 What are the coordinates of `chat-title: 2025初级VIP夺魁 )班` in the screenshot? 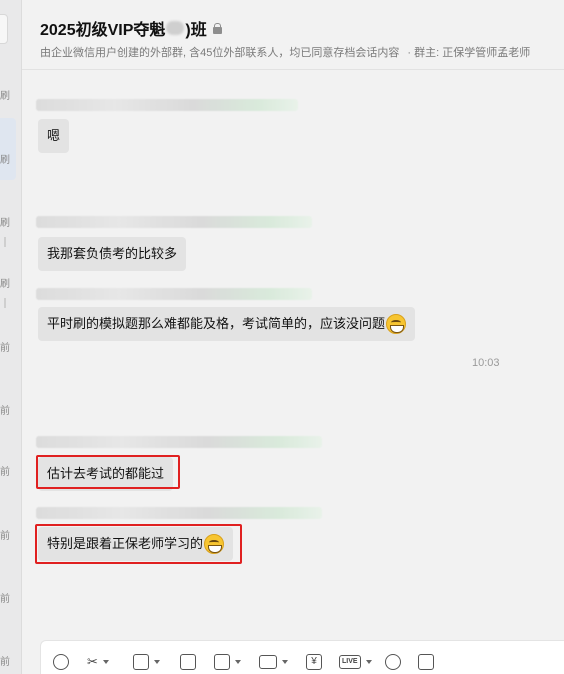 It's located at (131, 28).